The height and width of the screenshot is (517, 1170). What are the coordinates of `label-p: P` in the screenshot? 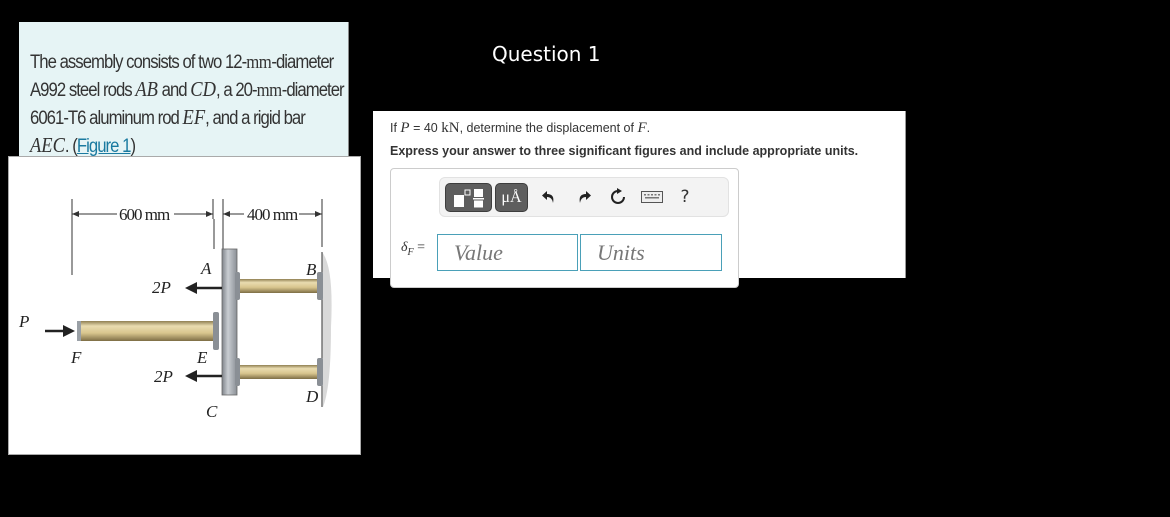 It's located at (23, 321).